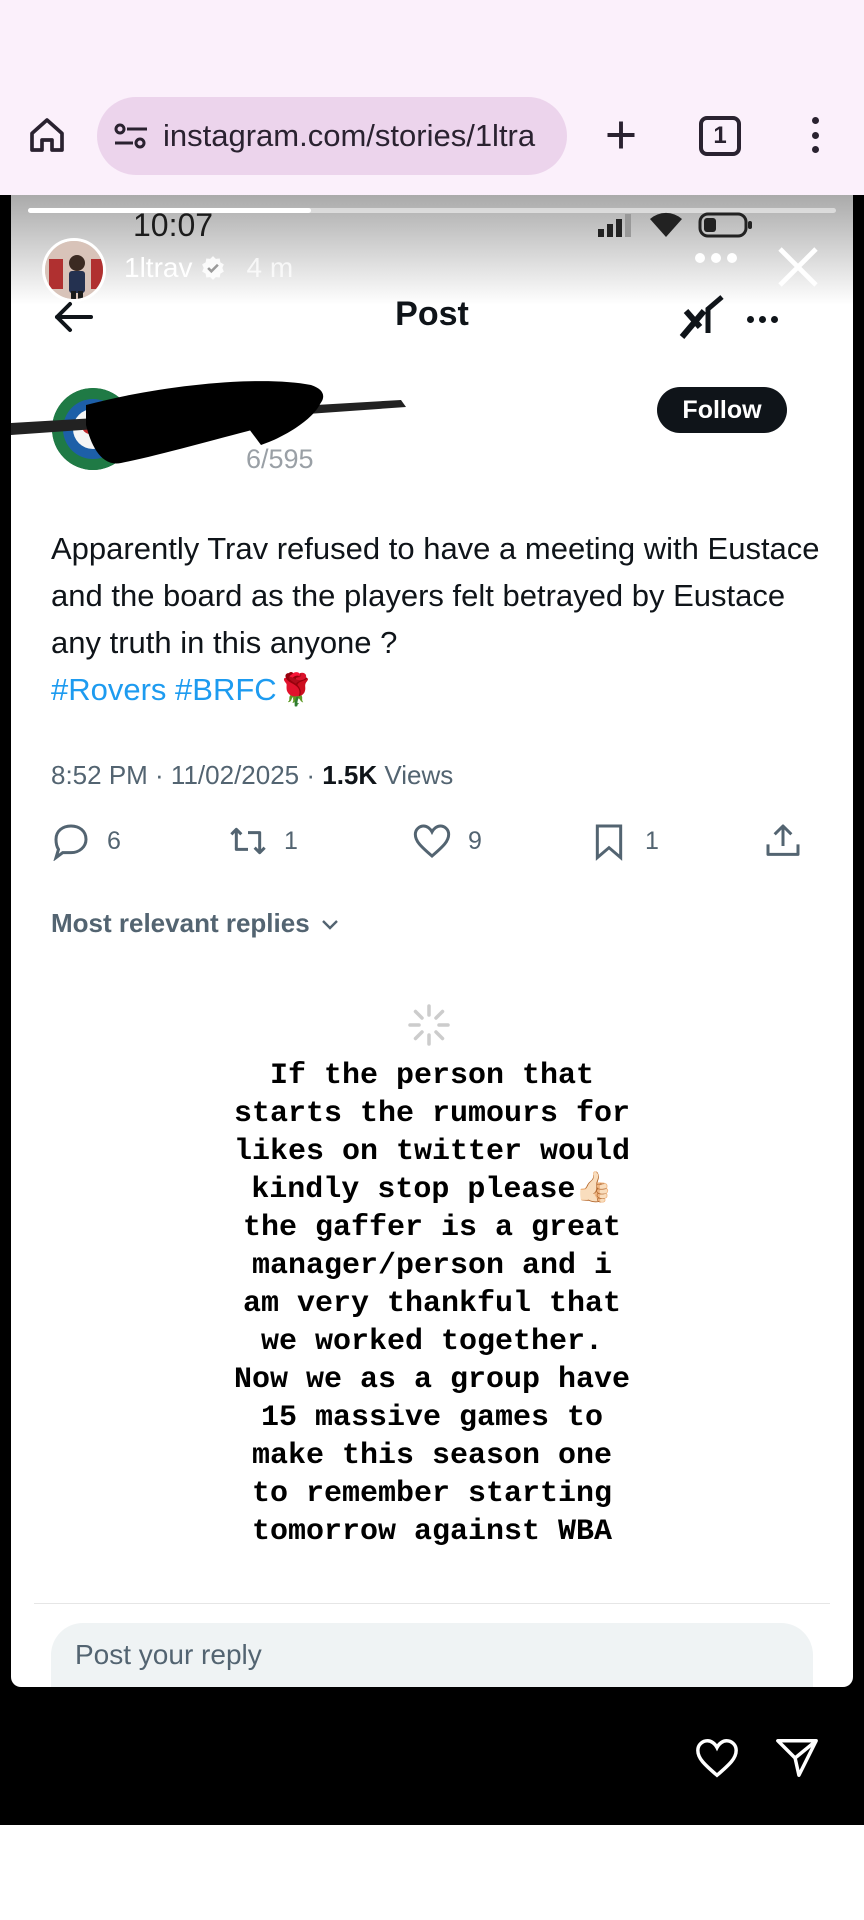 Image resolution: width=864 pixels, height=1920 pixels. I want to click on post-hashtags: #Rovers #BRFC, so click(164, 689).